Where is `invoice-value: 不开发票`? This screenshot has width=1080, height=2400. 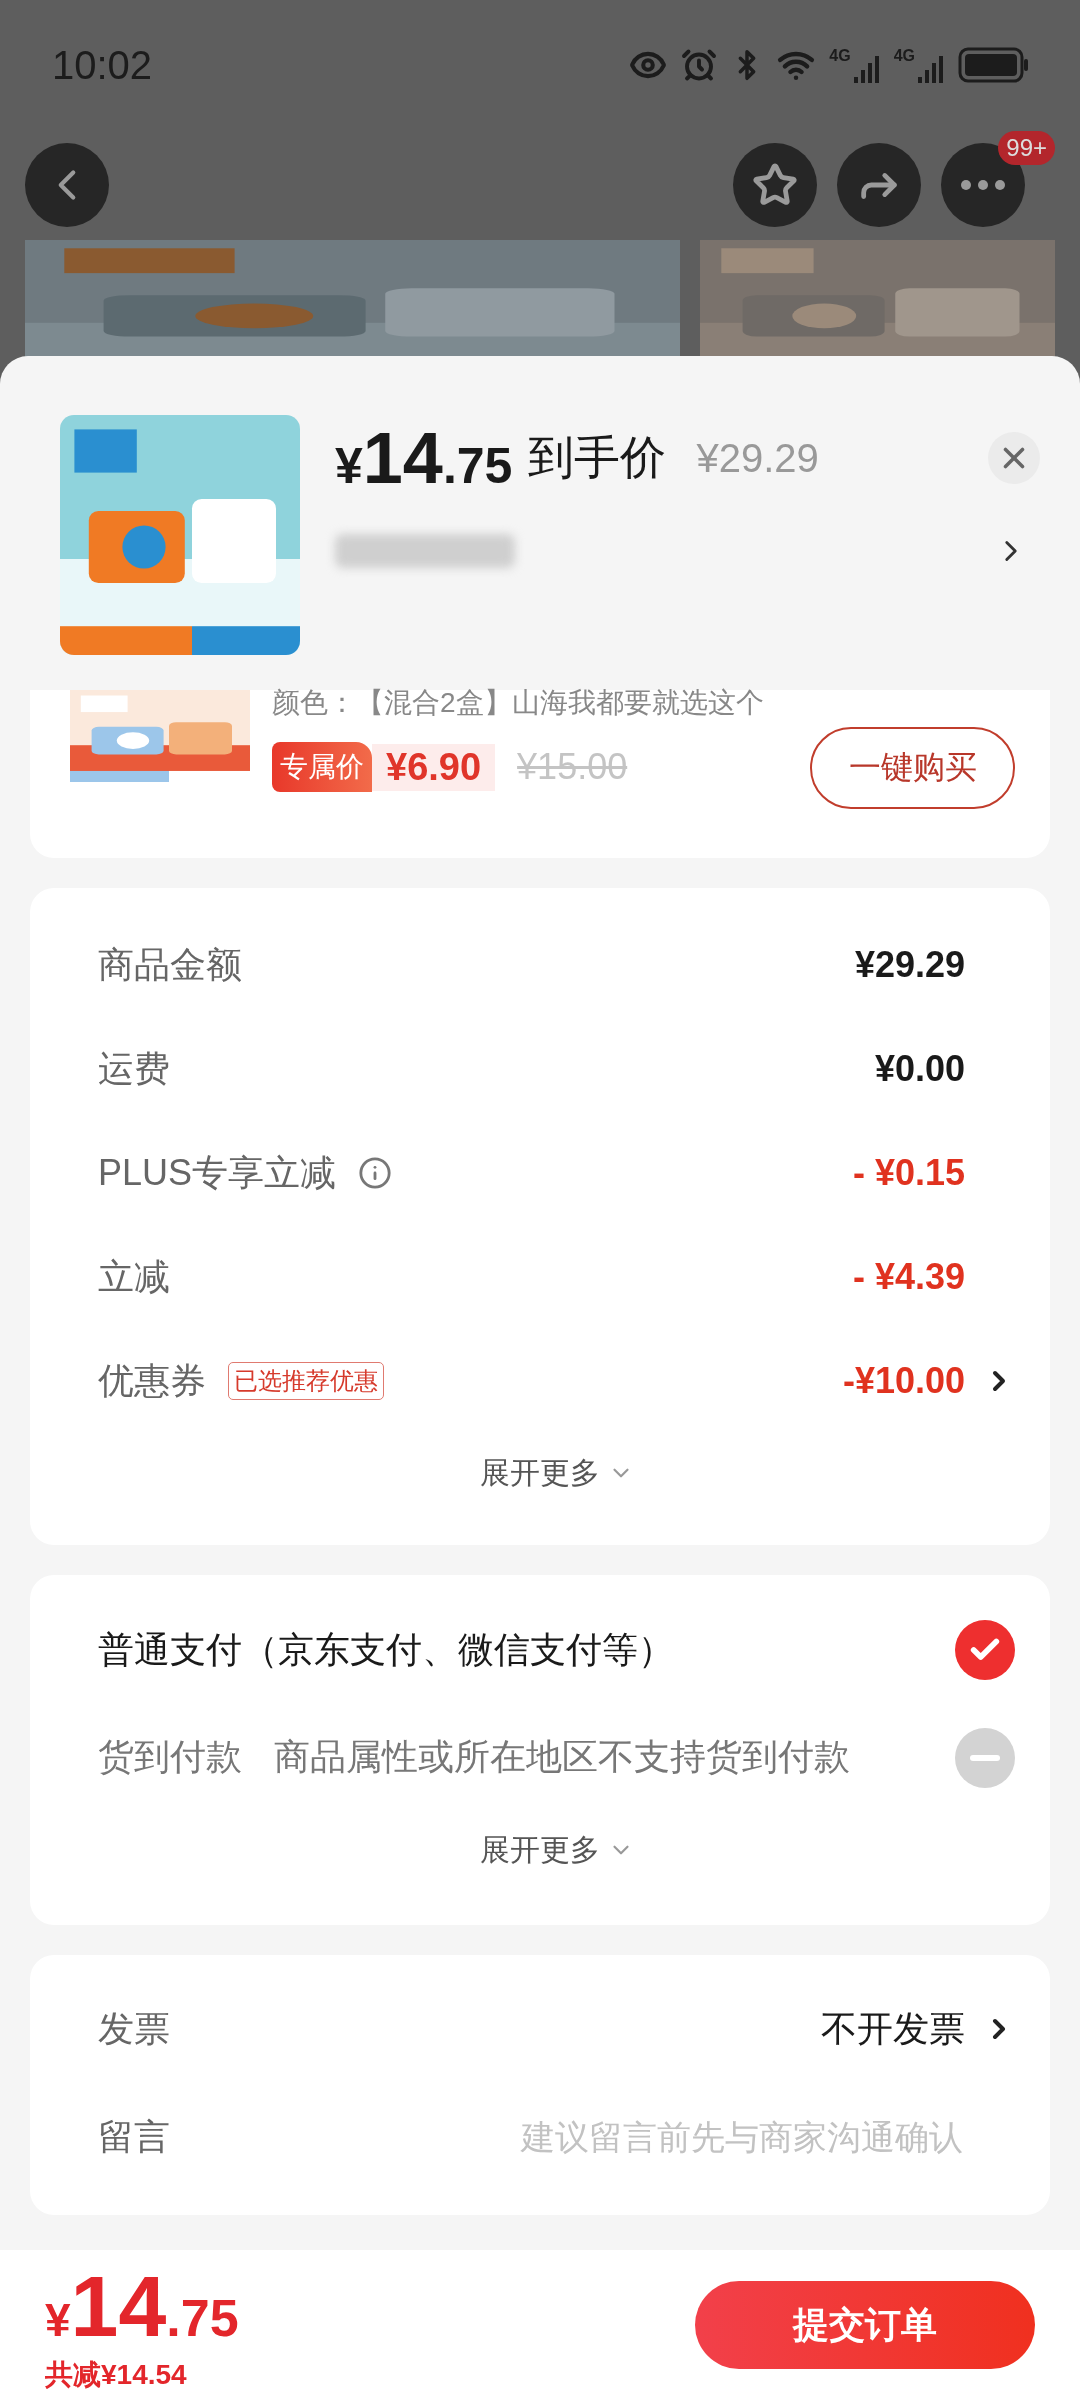
invoice-value: 不开发票 is located at coordinates (893, 2029).